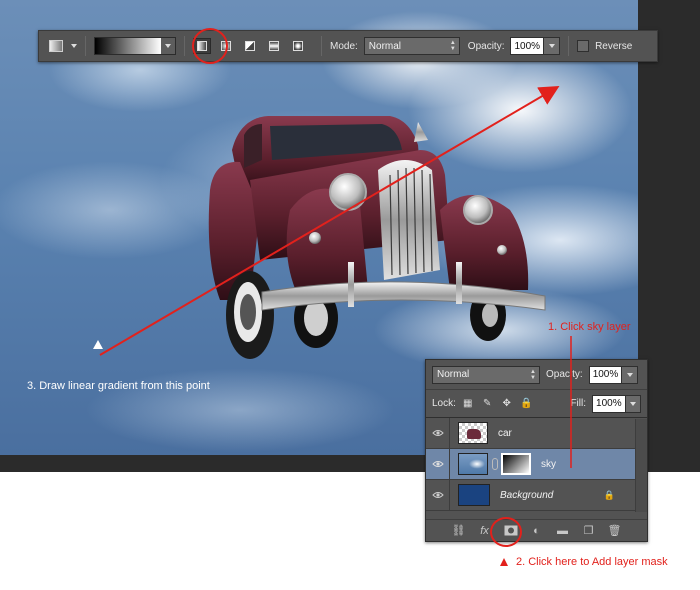 The width and height of the screenshot is (700, 590). I want to click on reflected-gradient-button, so click(274, 46).